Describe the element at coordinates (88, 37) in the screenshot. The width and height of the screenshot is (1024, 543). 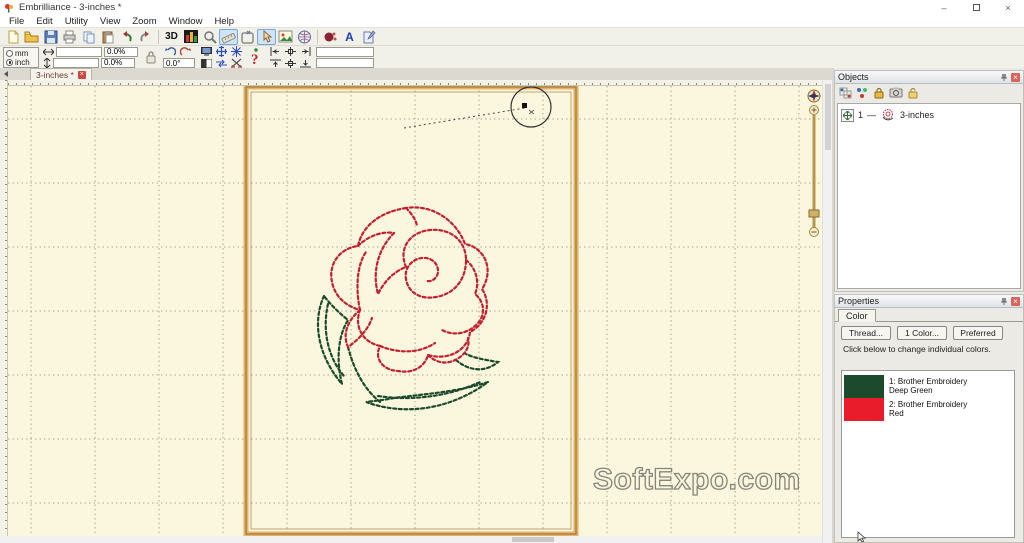
I see `copy-button` at that location.